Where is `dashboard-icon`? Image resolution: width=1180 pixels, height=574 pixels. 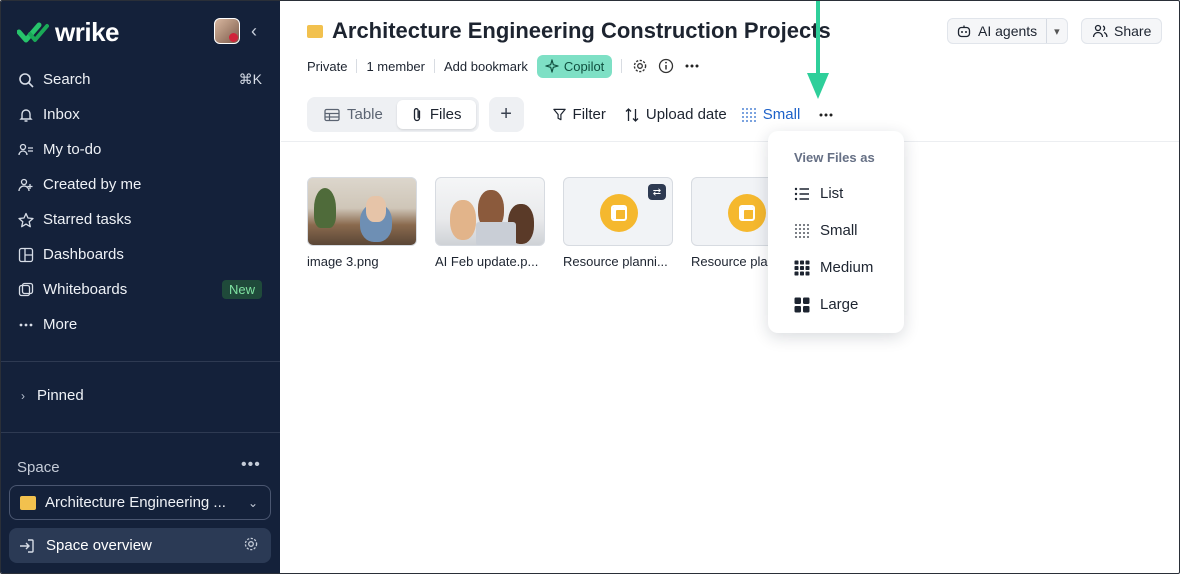 dashboard-icon is located at coordinates (26, 255).